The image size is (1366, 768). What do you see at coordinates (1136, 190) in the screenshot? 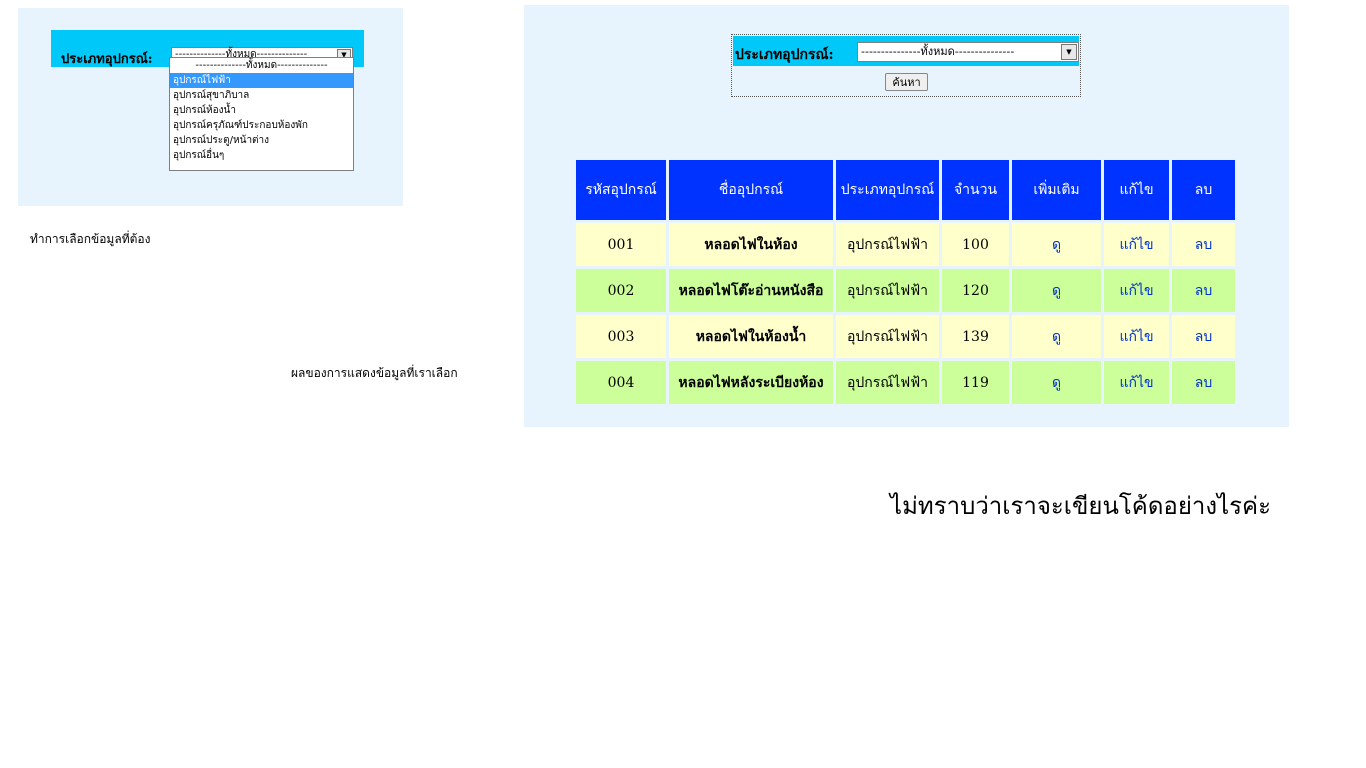
I see `header-edit: แก้ไข` at bounding box center [1136, 190].